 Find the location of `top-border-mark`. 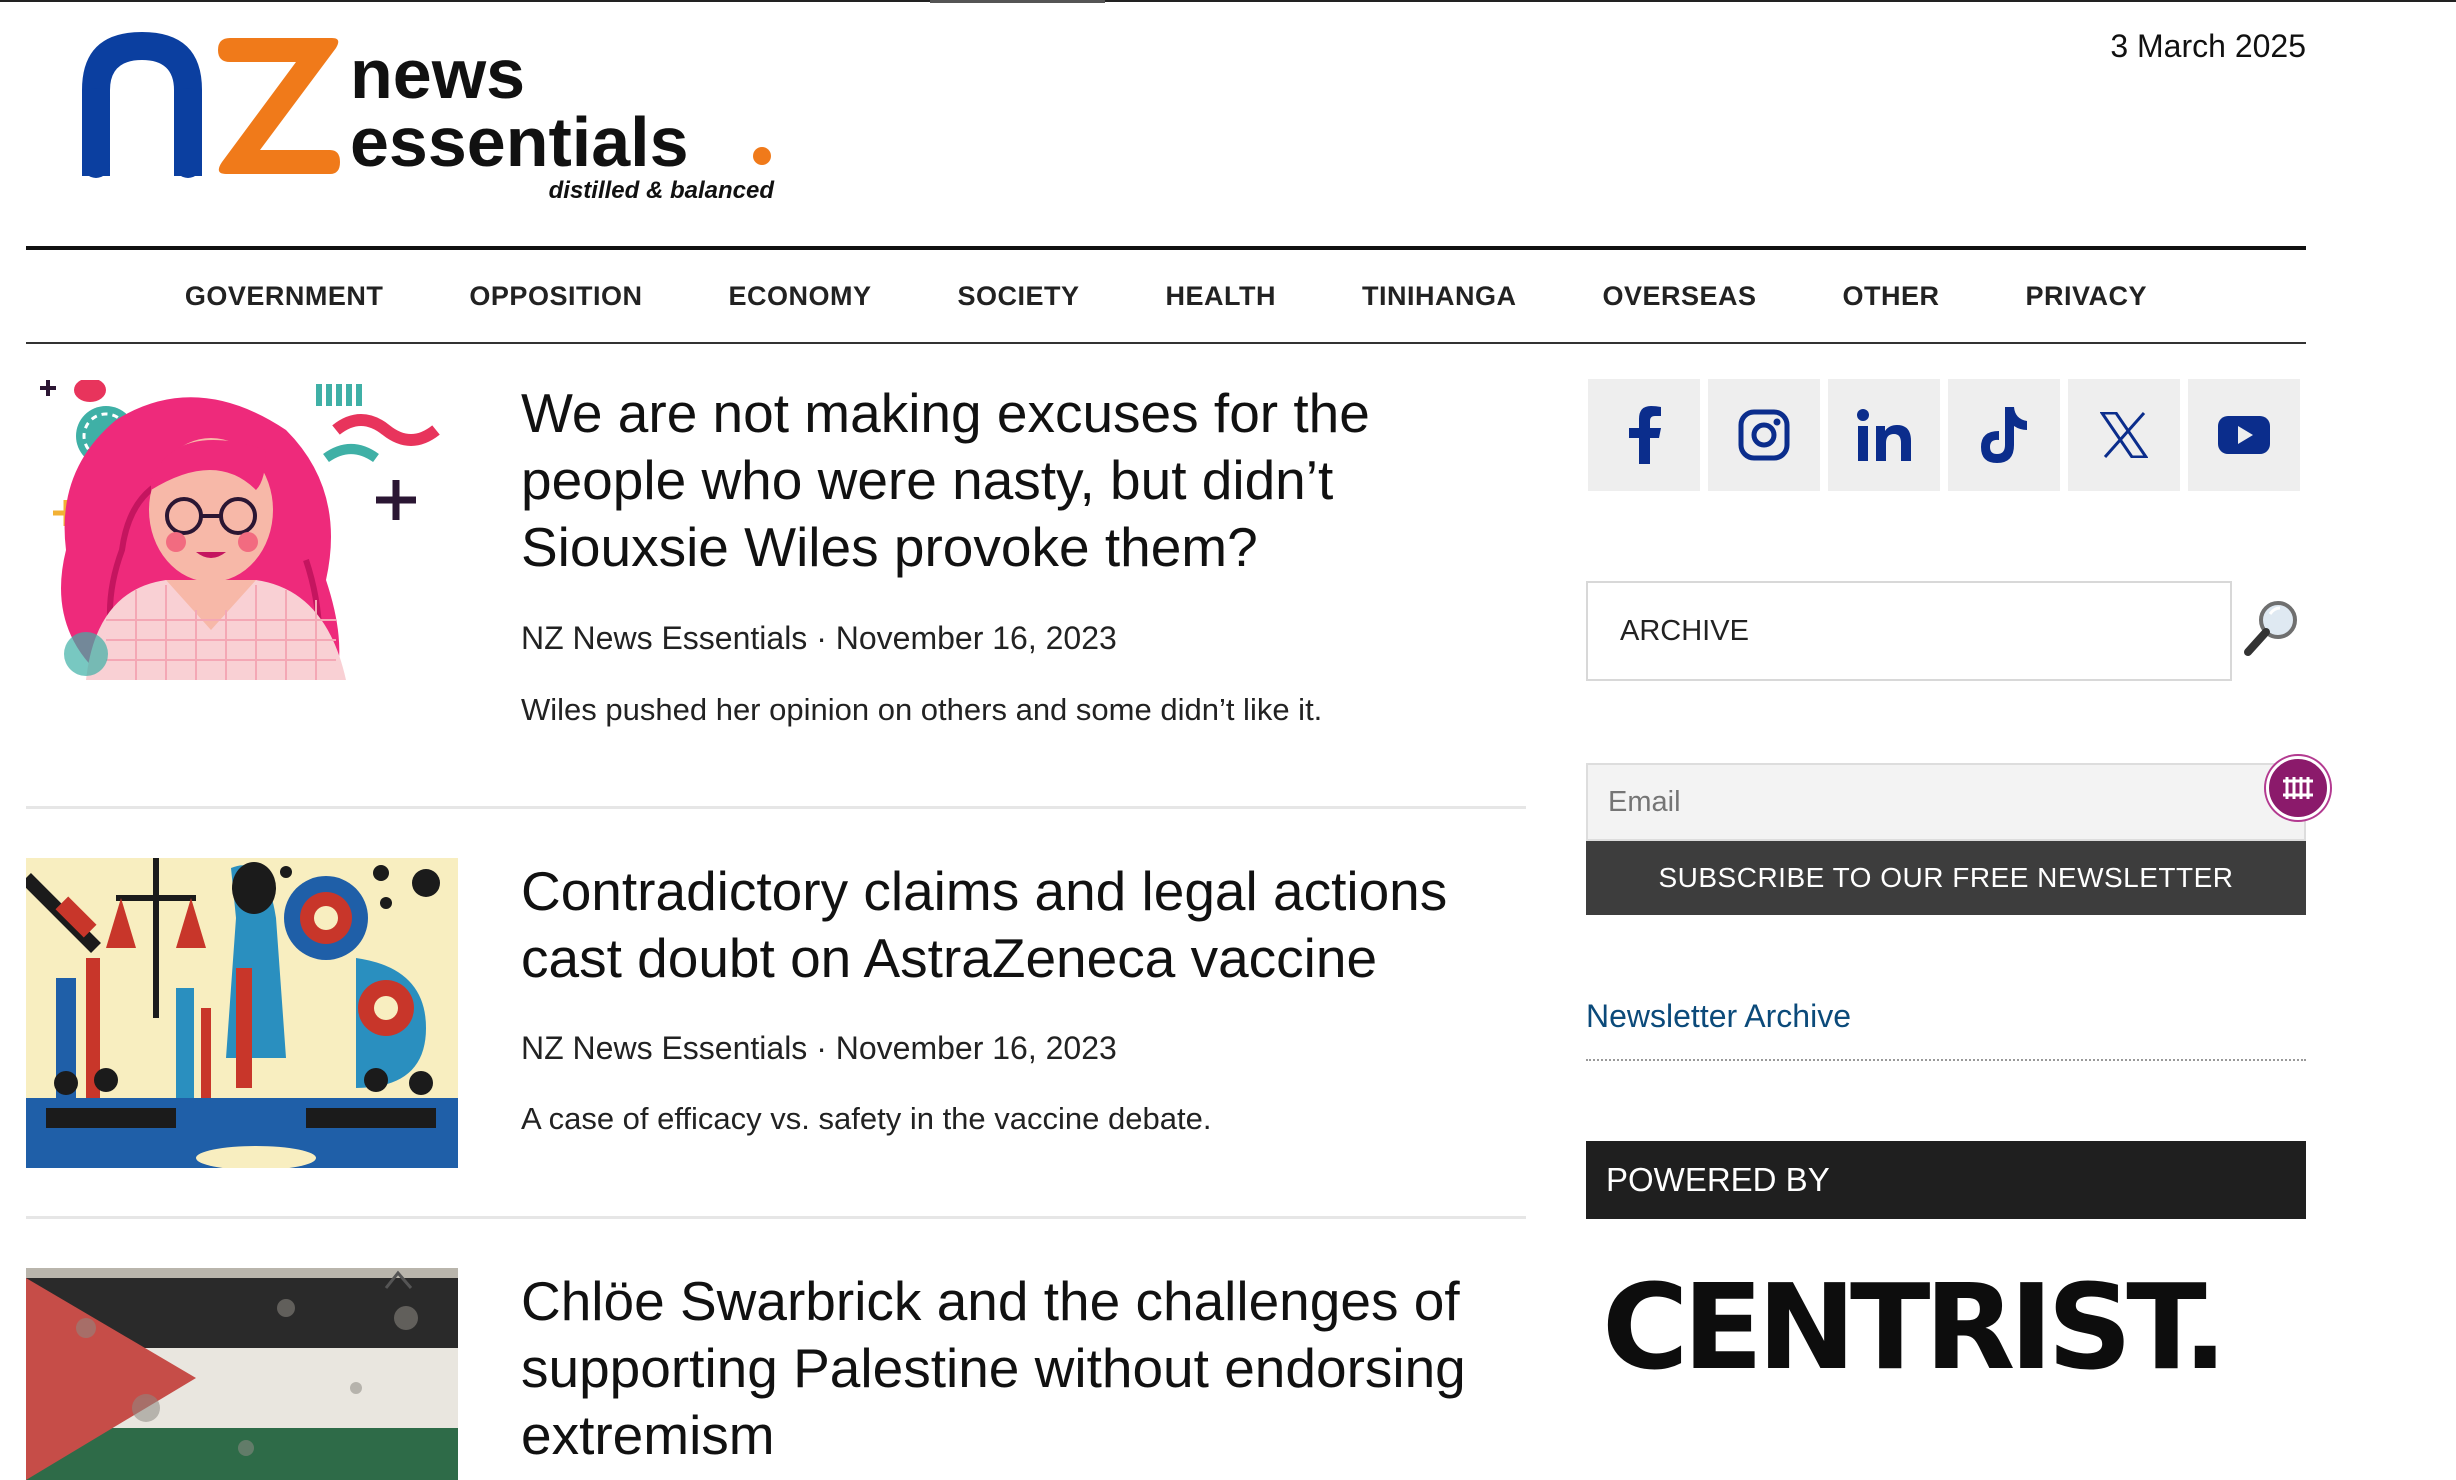

top-border-mark is located at coordinates (1017, 1).